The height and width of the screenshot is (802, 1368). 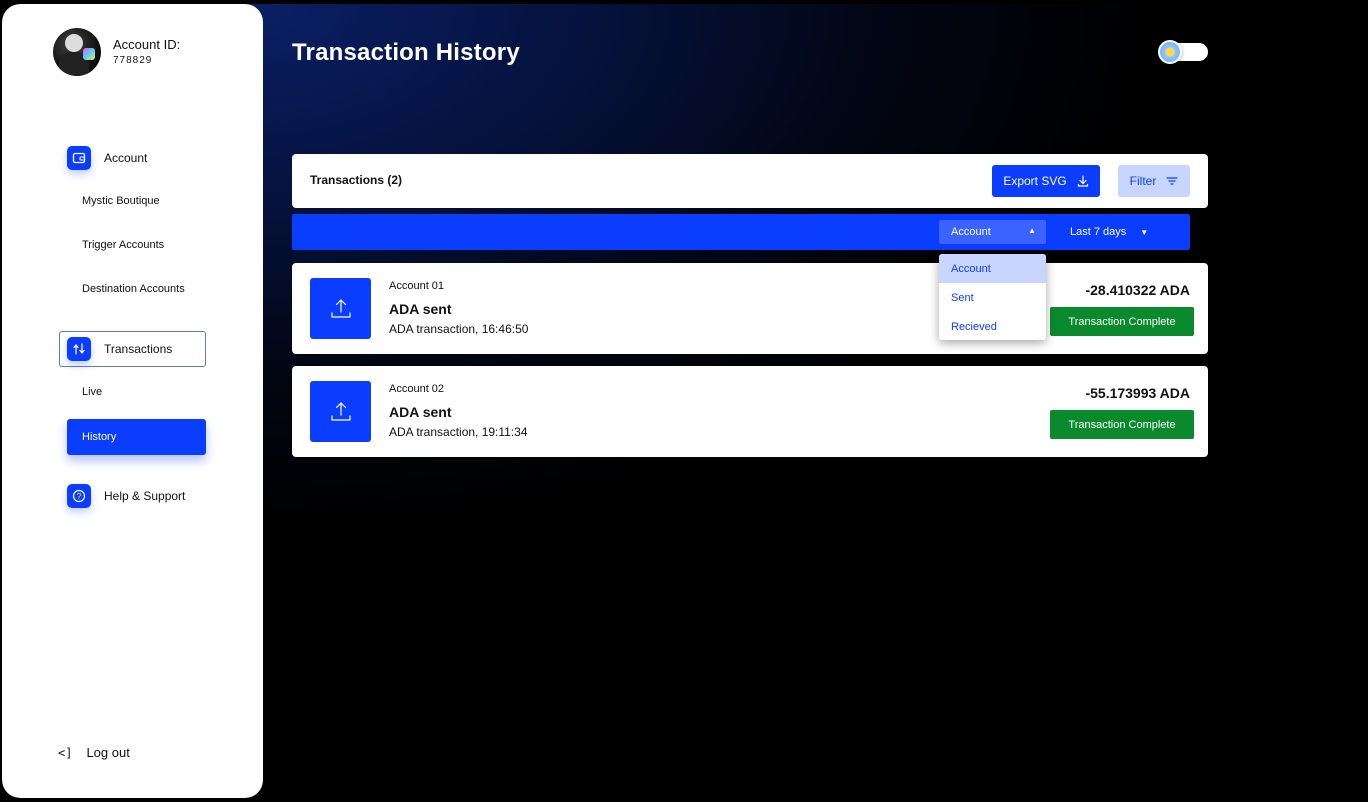 What do you see at coordinates (79, 349) in the screenshot?
I see `transfer-arrows-icon` at bounding box center [79, 349].